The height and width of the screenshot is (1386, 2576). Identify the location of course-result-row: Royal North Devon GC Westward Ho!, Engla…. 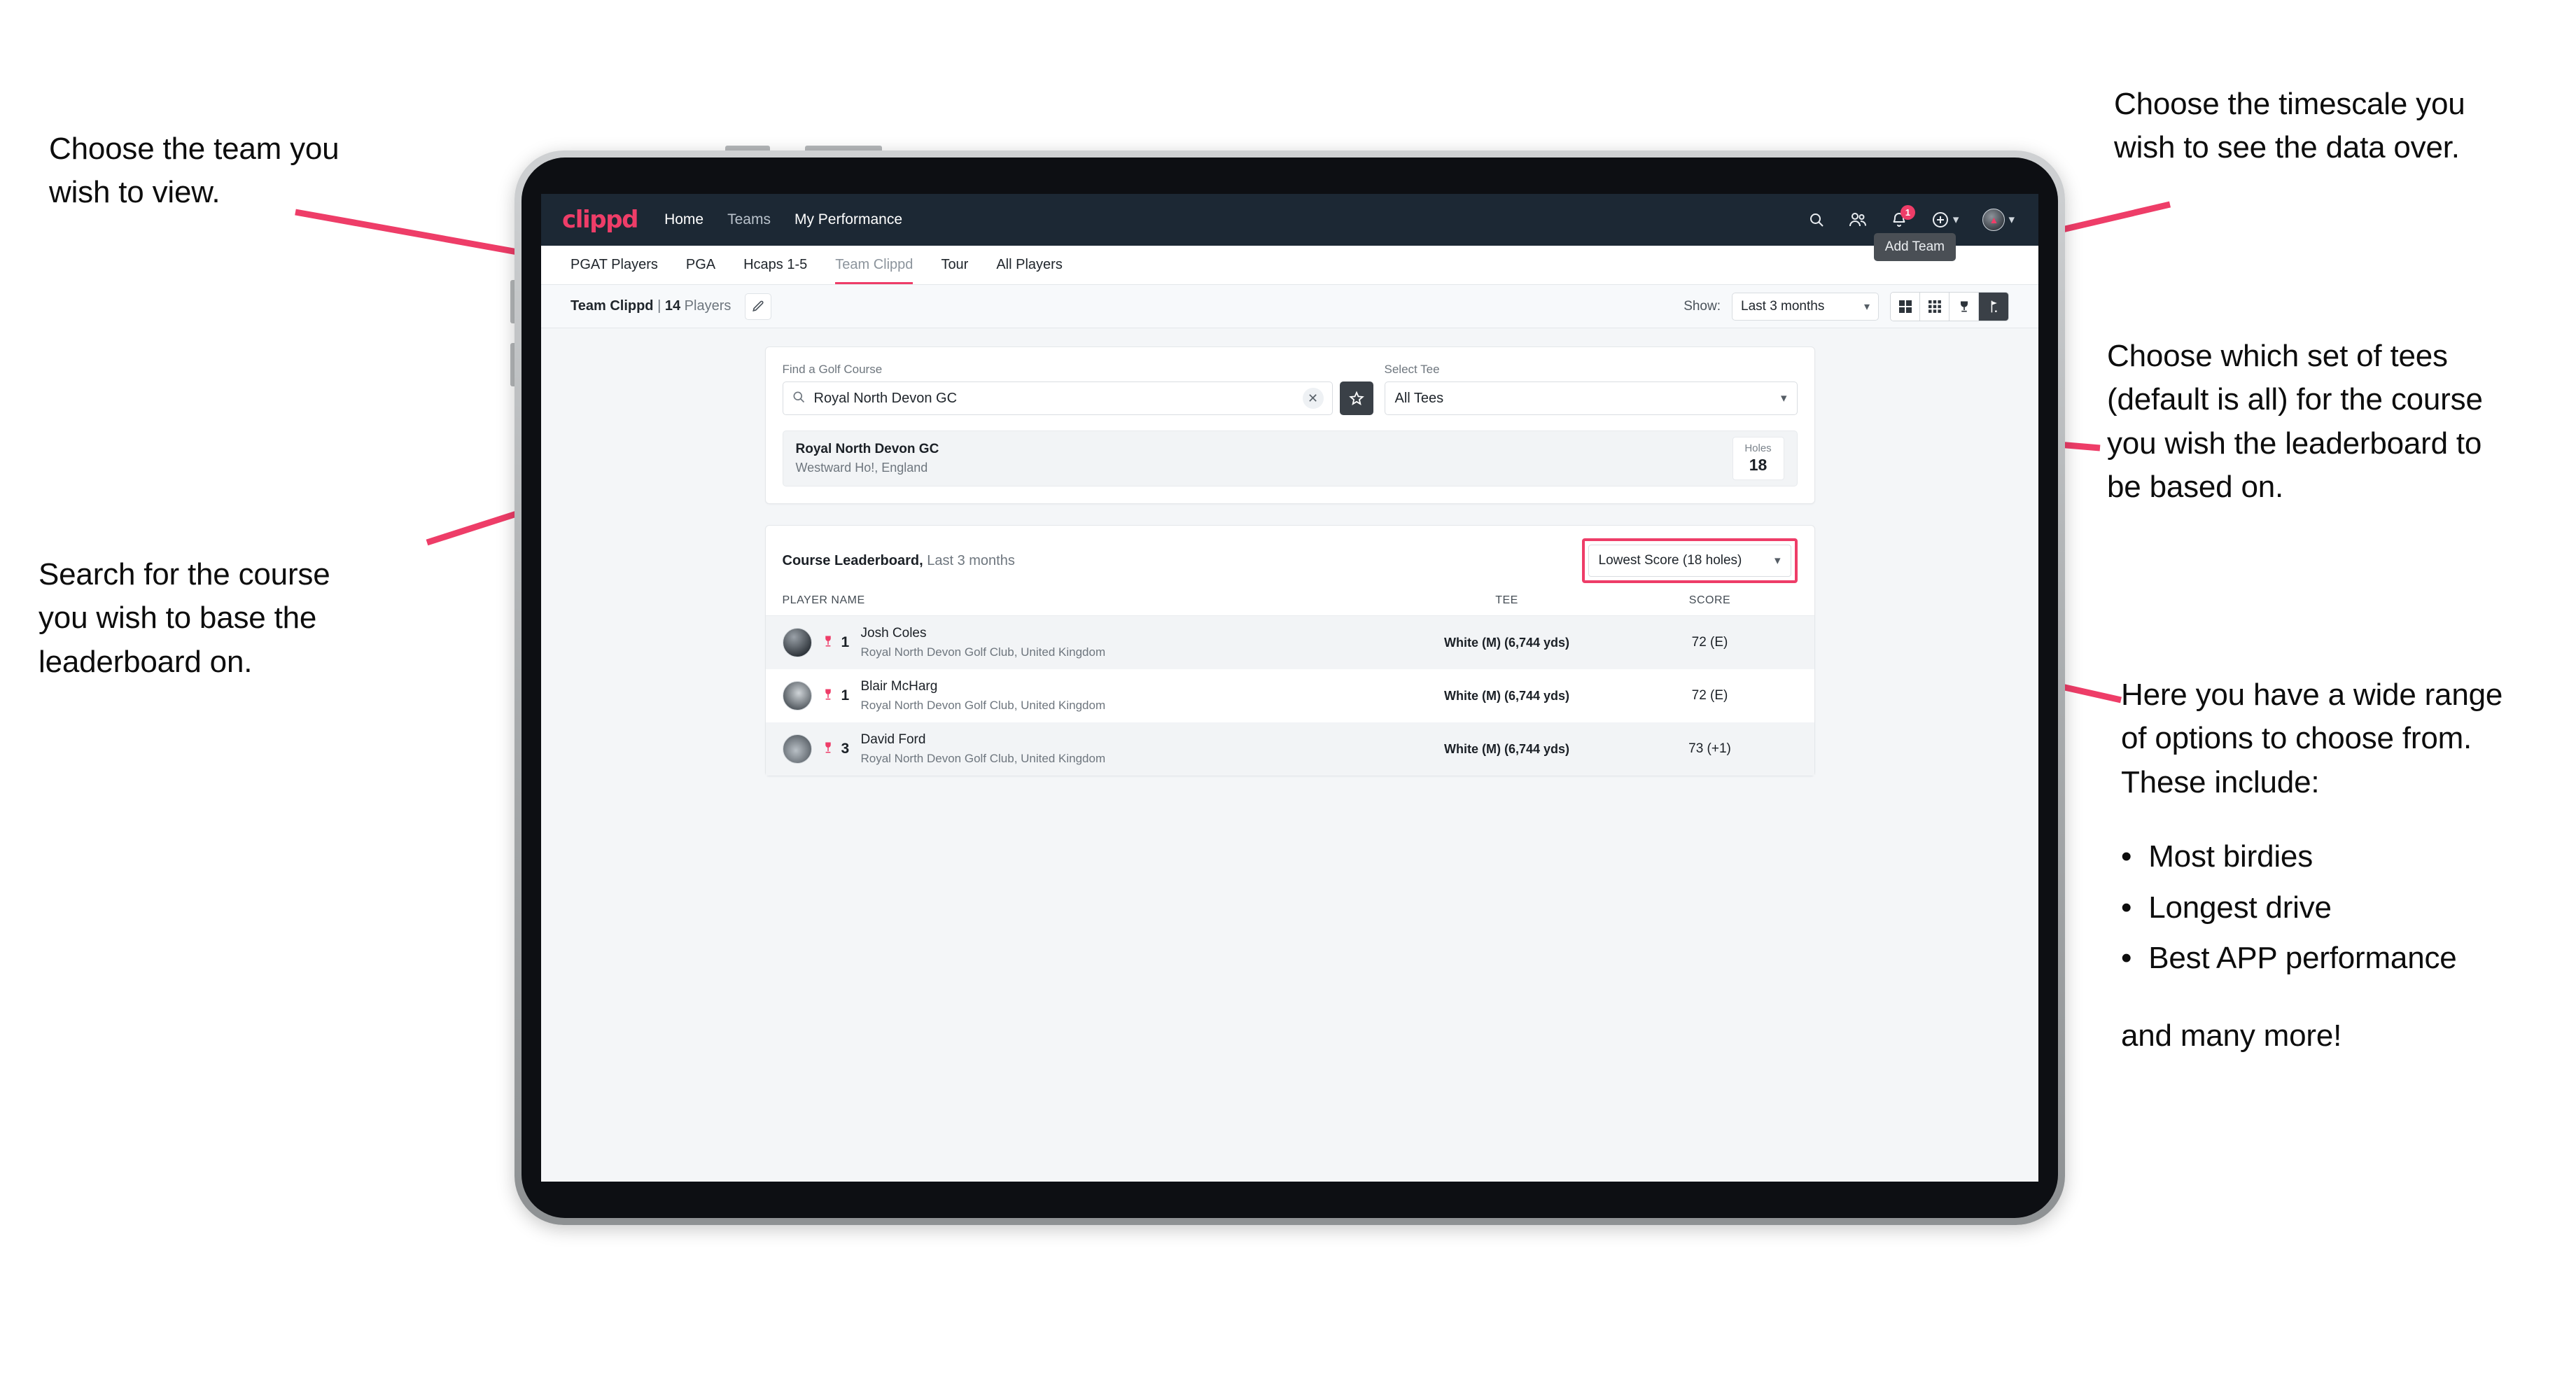
(1290, 458).